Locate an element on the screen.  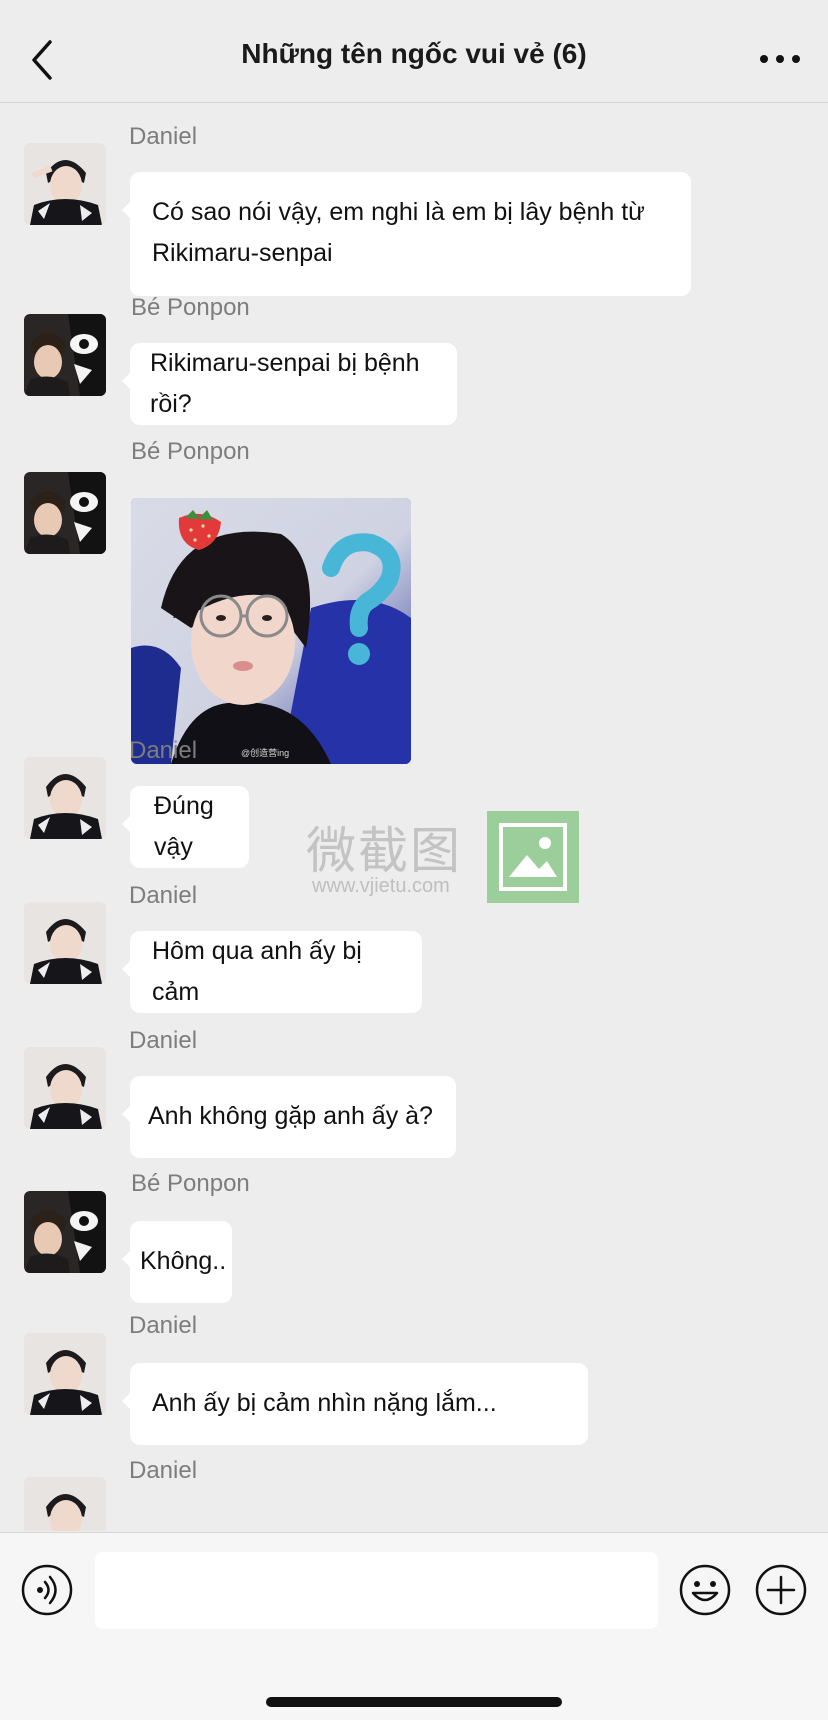
more-options-icon is located at coordinates (780, 59).